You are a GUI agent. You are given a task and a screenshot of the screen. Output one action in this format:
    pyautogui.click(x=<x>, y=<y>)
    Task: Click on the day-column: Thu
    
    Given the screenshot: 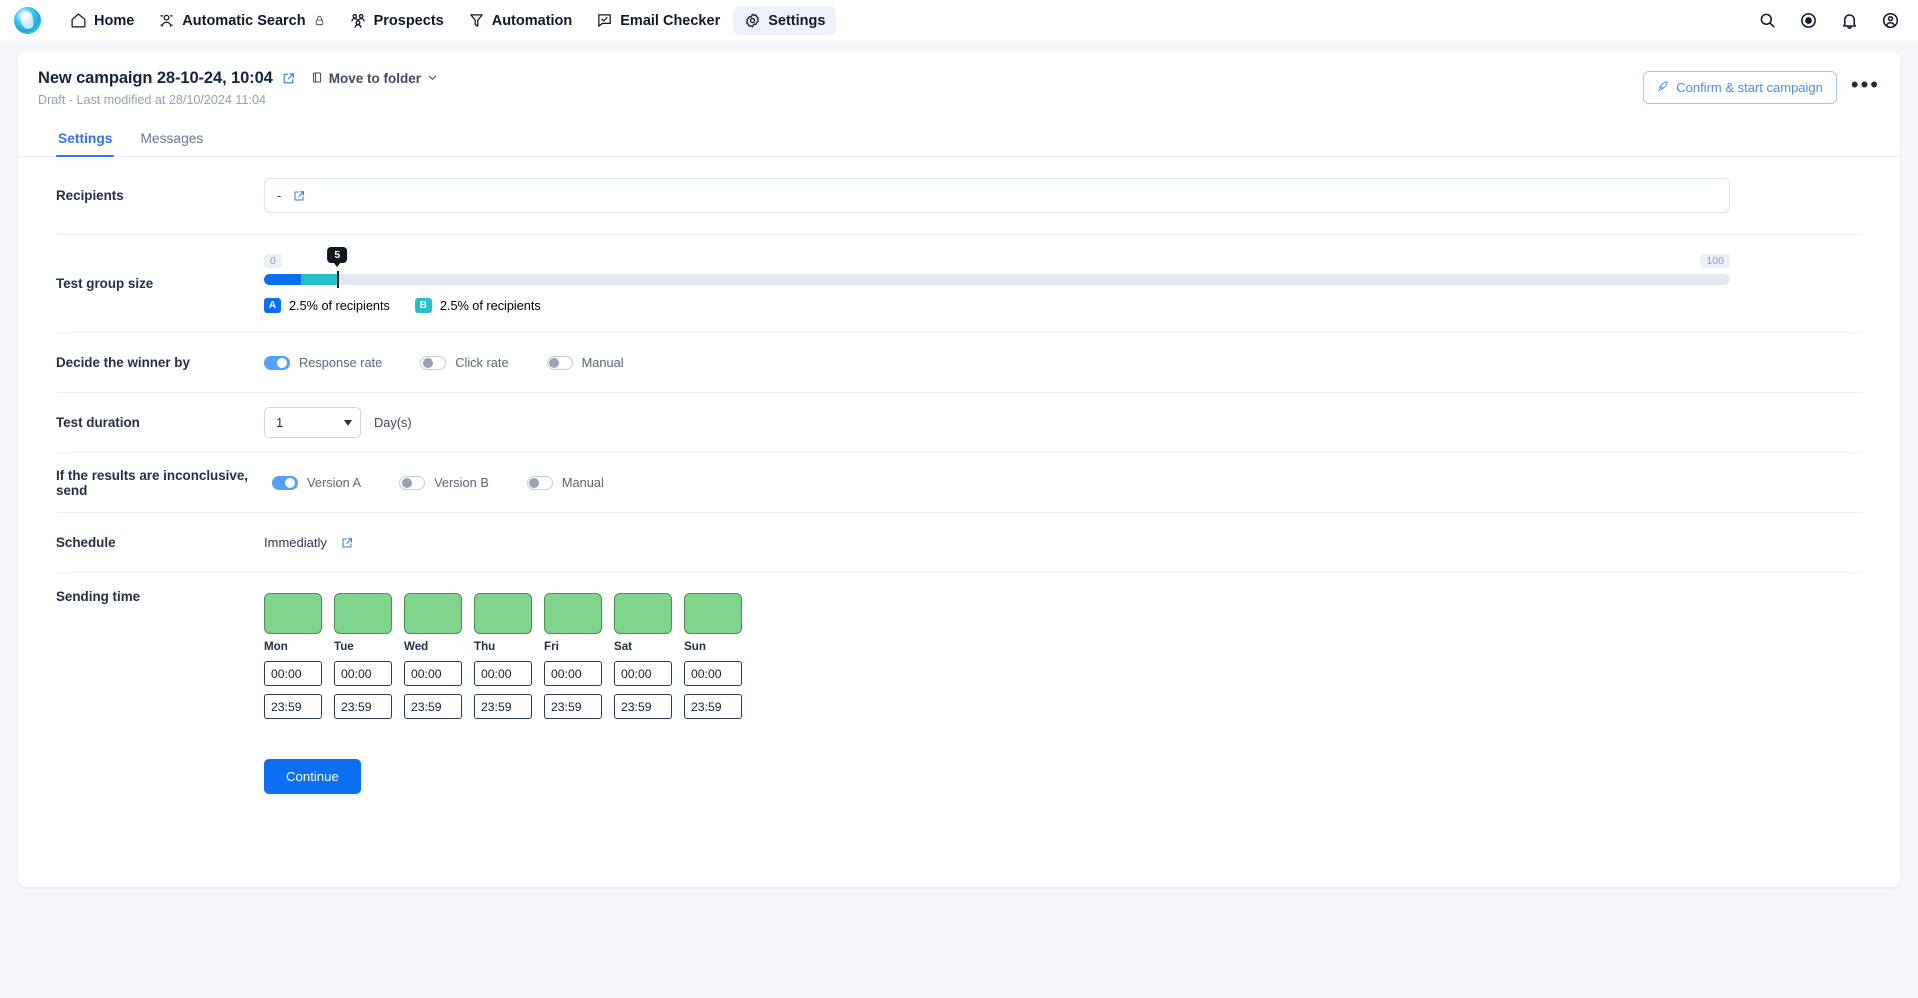 What is the action you would take?
    pyautogui.click(x=503, y=623)
    